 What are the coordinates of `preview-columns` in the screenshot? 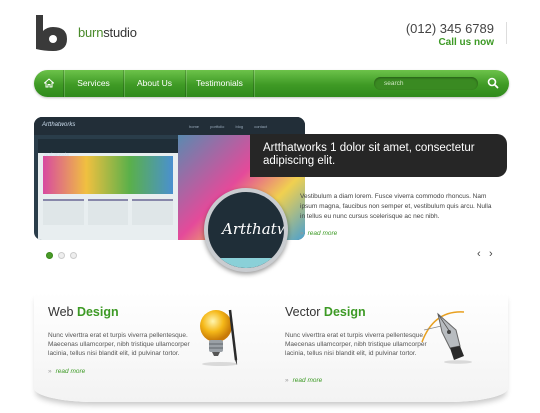 It's located at (108, 212).